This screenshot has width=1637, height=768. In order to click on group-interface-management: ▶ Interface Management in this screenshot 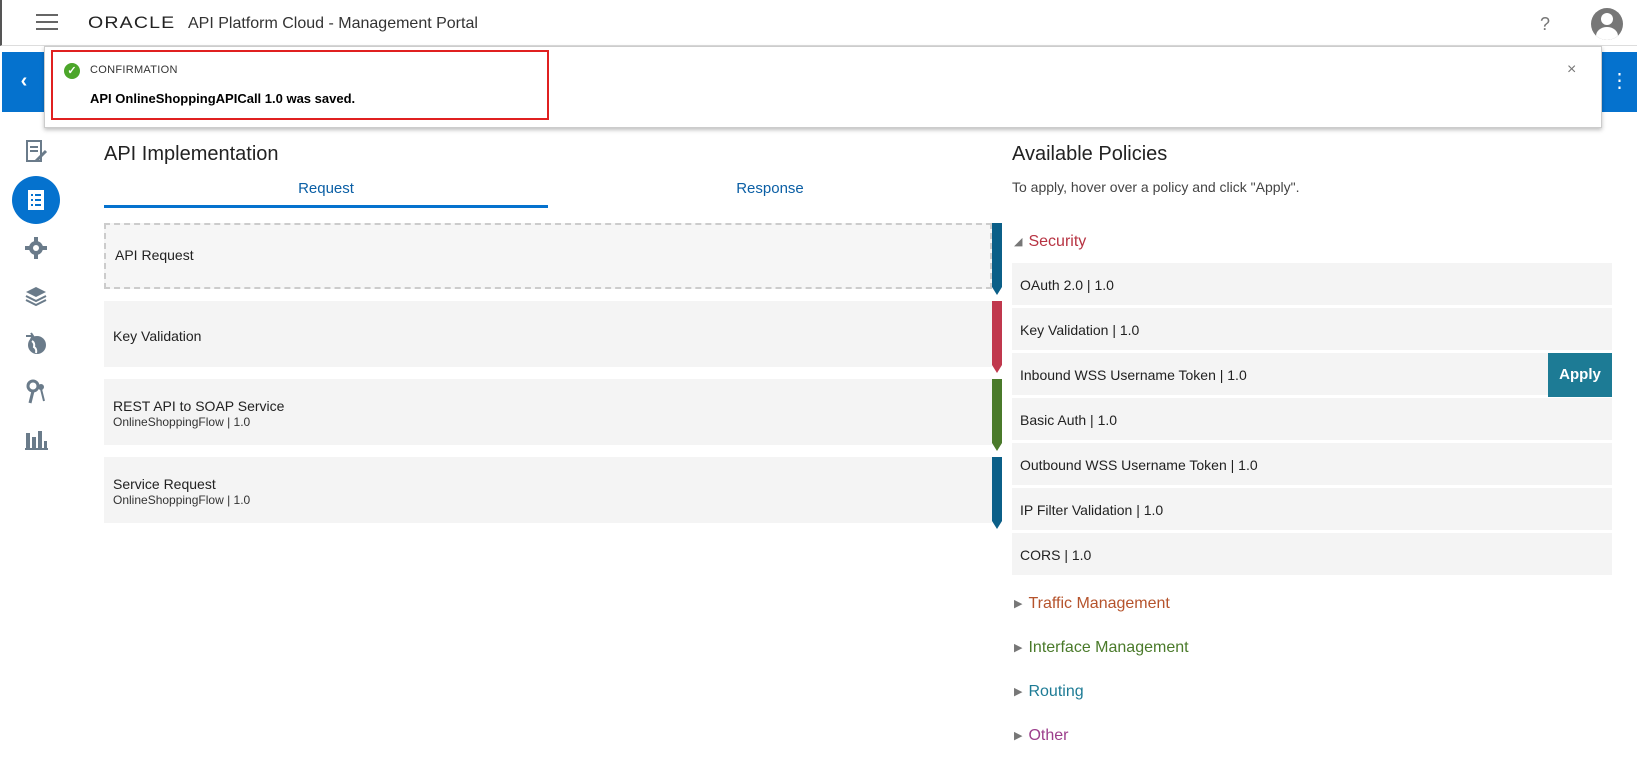, I will do `click(1101, 648)`.